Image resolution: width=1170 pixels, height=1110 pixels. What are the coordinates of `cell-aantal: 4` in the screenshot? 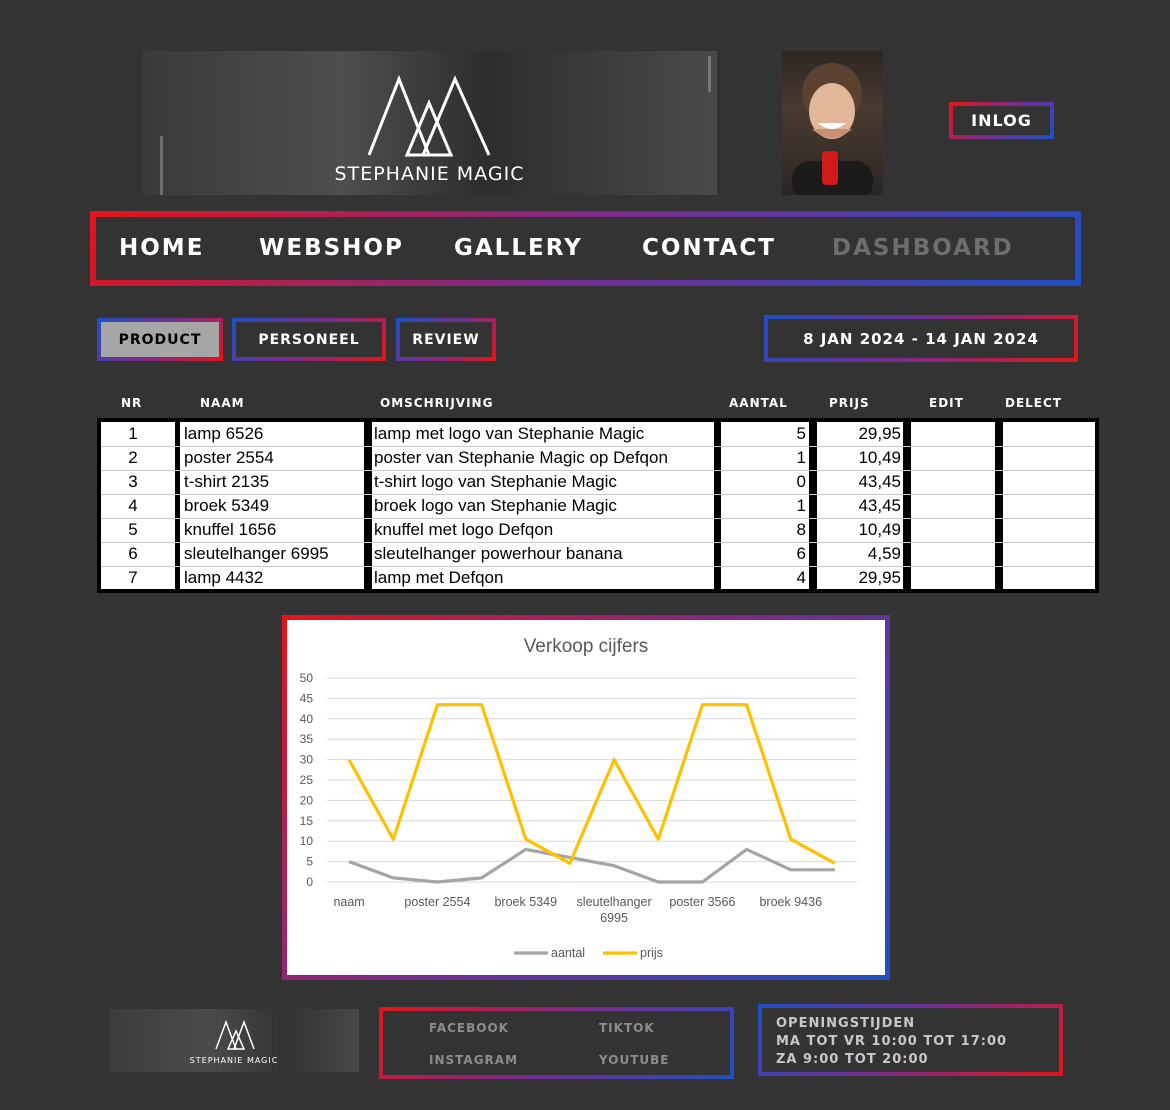 It's located at (801, 577).